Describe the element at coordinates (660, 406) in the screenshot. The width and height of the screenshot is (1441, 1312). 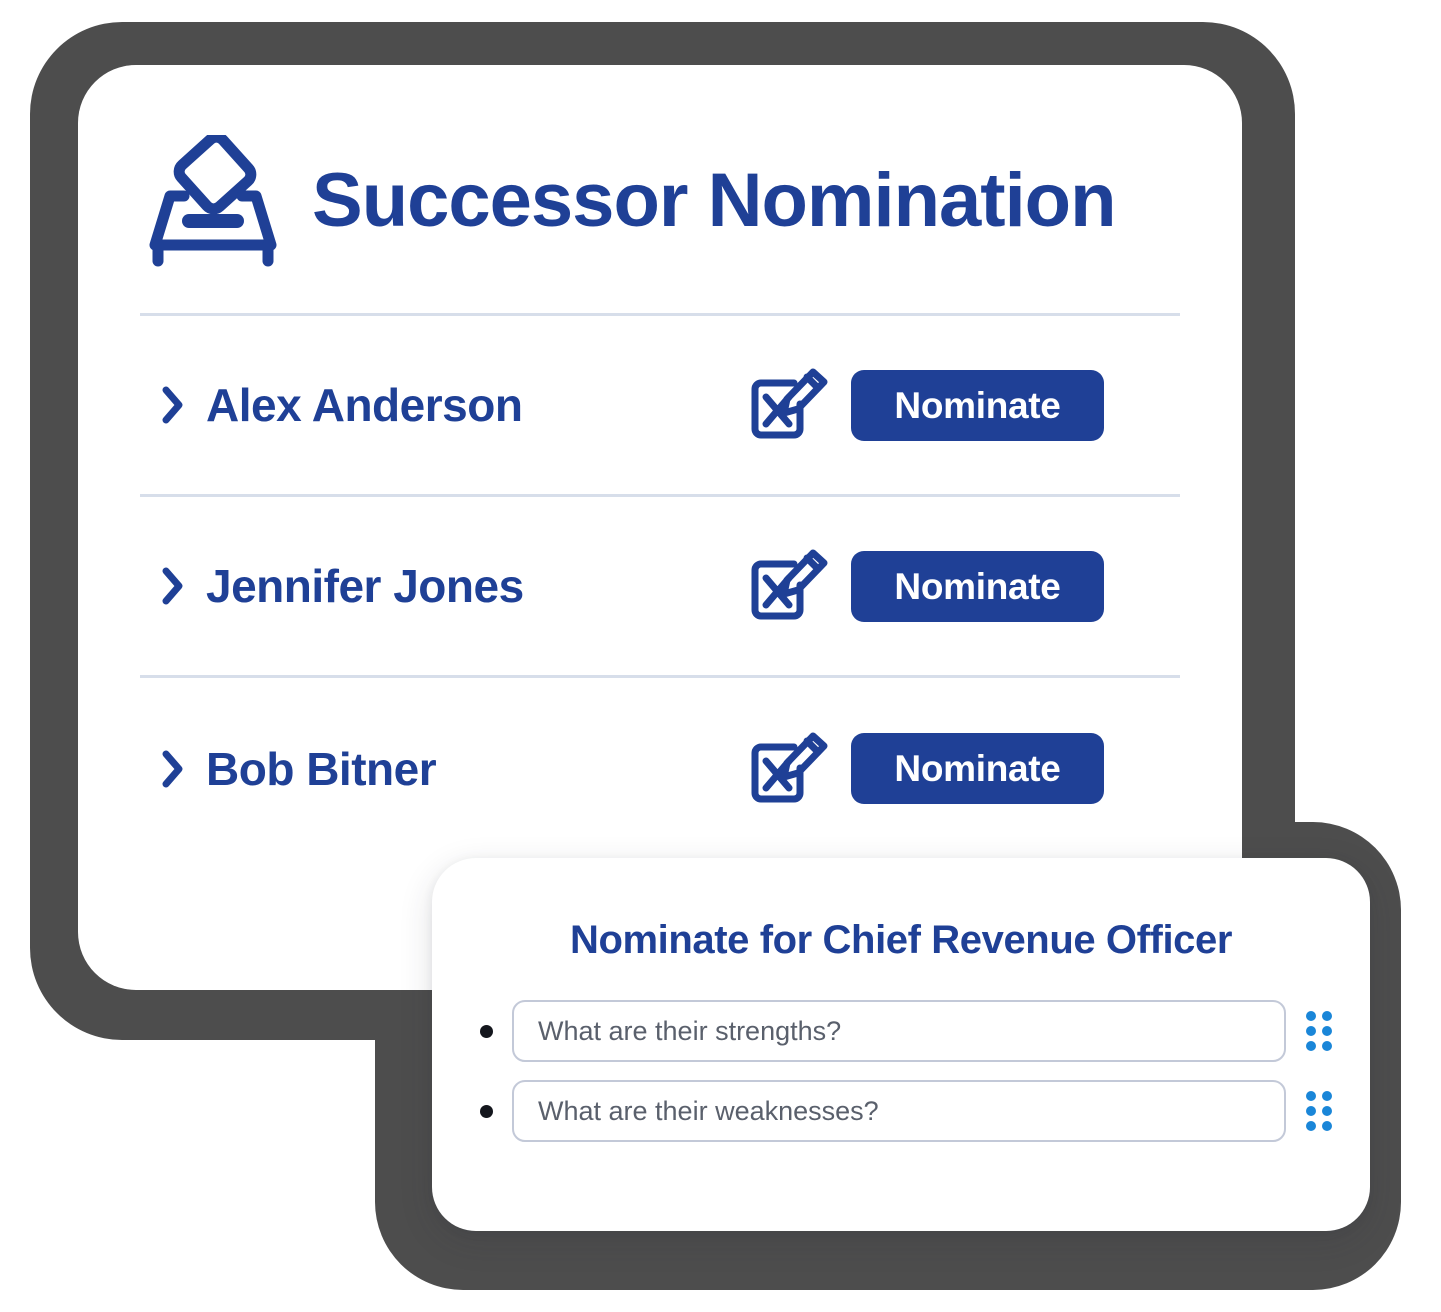
I see `table-row: Alex Anderson Nominate` at that location.